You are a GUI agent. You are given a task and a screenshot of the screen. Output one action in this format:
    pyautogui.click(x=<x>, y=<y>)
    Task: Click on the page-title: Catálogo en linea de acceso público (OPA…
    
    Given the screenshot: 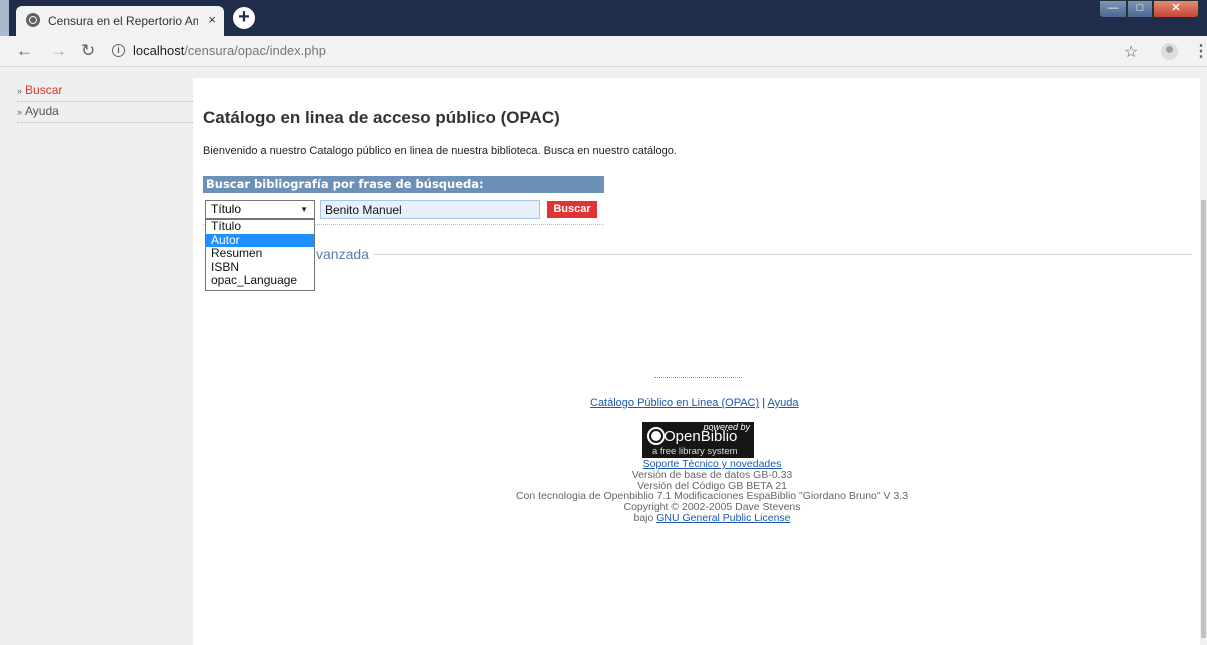 What is the action you would take?
    pyautogui.click(x=381, y=117)
    